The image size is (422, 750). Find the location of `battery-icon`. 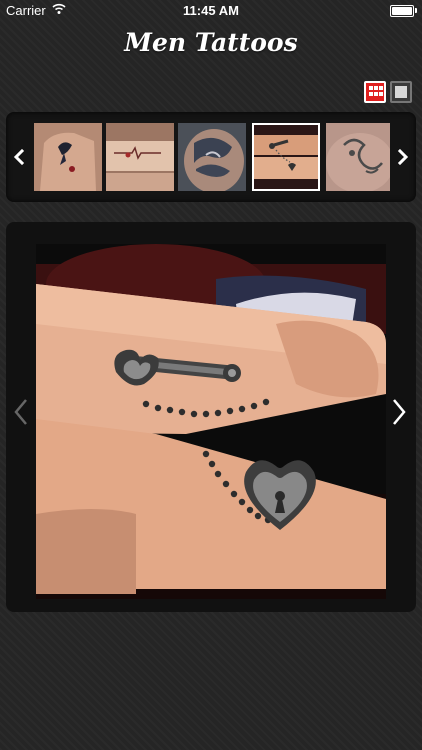

battery-icon is located at coordinates (403, 11).